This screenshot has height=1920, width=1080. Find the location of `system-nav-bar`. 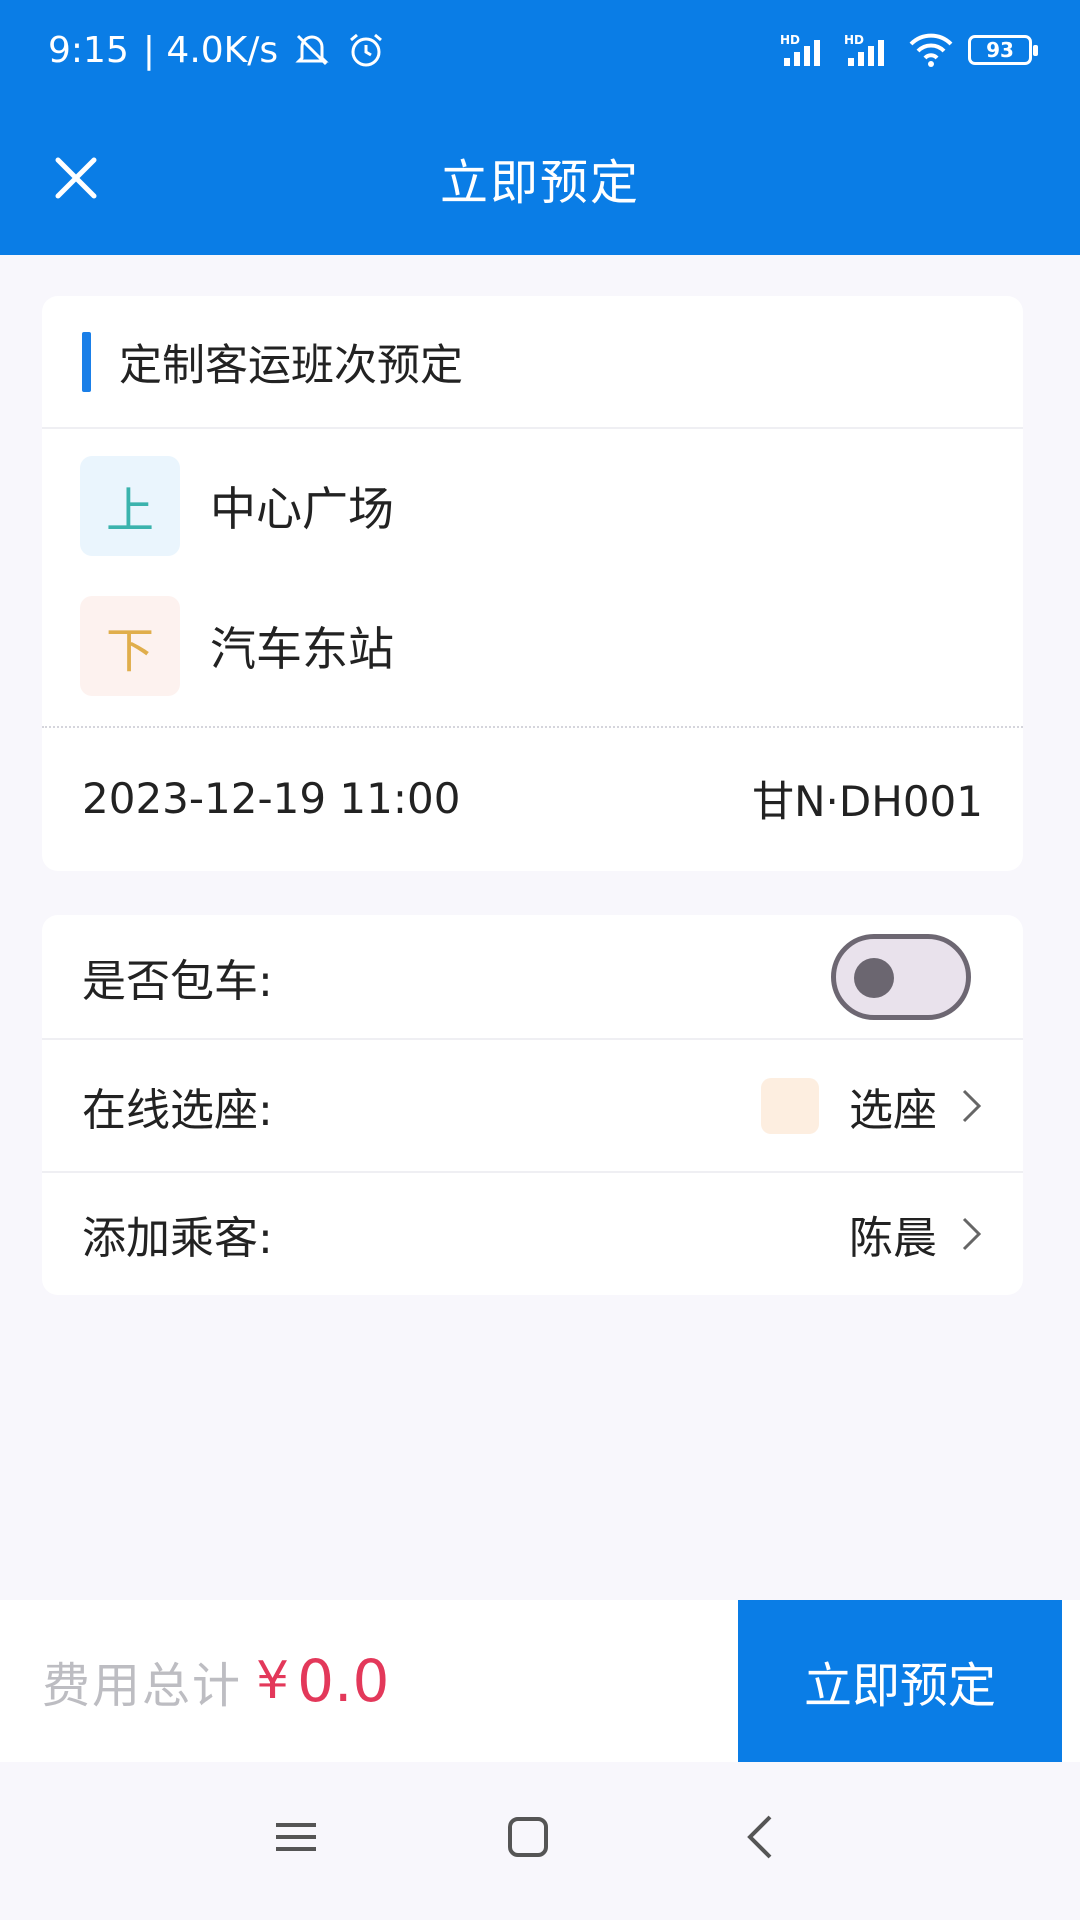

system-nav-bar is located at coordinates (540, 1841).